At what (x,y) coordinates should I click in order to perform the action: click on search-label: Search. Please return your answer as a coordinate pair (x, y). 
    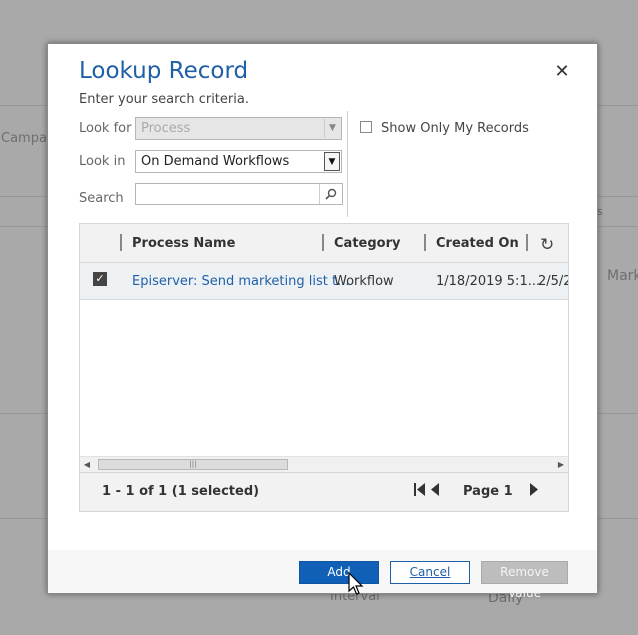
    Looking at the image, I should click on (101, 198).